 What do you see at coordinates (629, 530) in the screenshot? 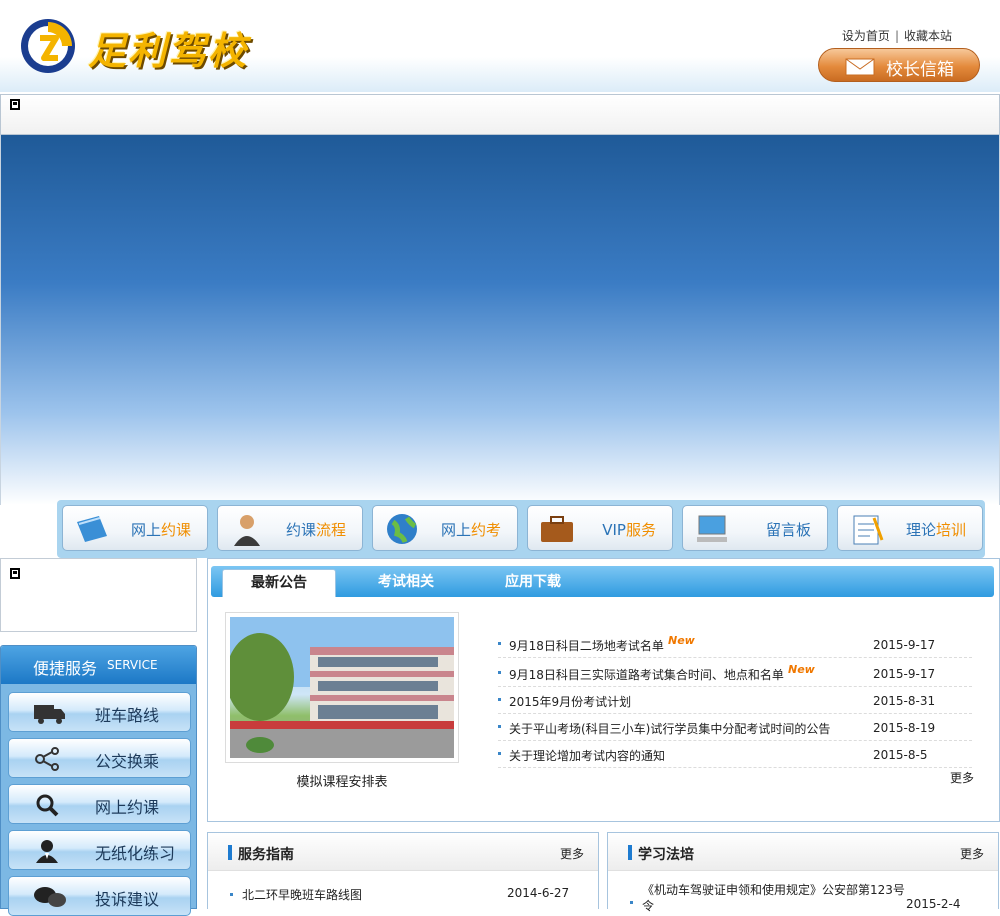
I see `quick-nav-label: VIP服务` at bounding box center [629, 530].